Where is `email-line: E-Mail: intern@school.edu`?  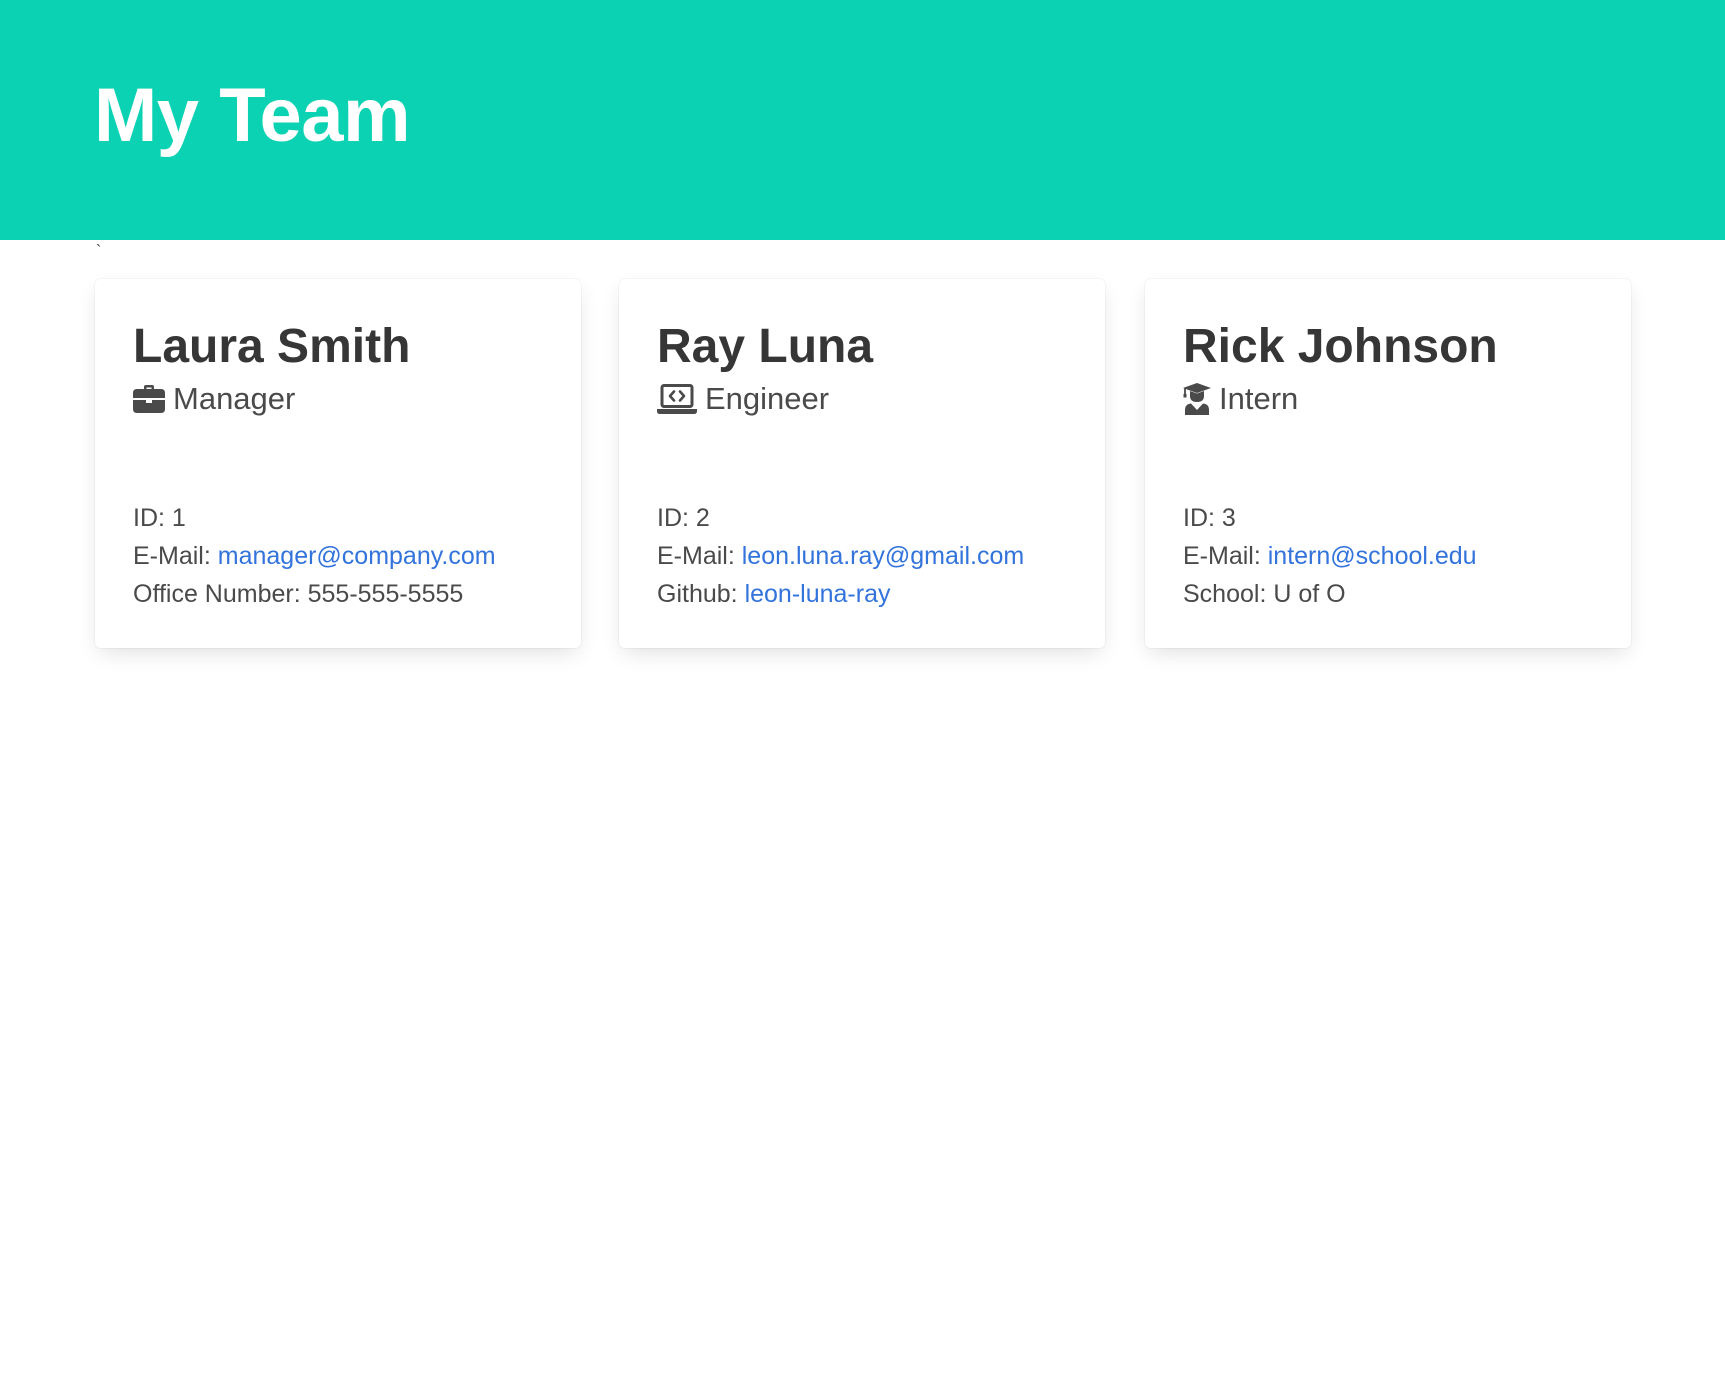
email-line: E-Mail: intern@school.edu is located at coordinates (1330, 556).